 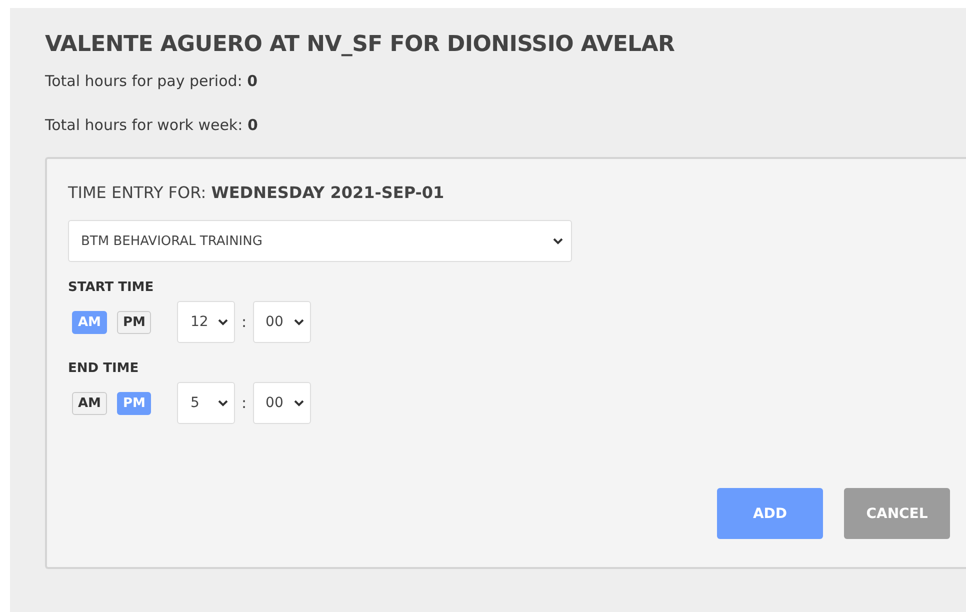 What do you see at coordinates (320, 241) in the screenshot?
I see `activity-select: BTM BEHAVIORAL TRAINING` at bounding box center [320, 241].